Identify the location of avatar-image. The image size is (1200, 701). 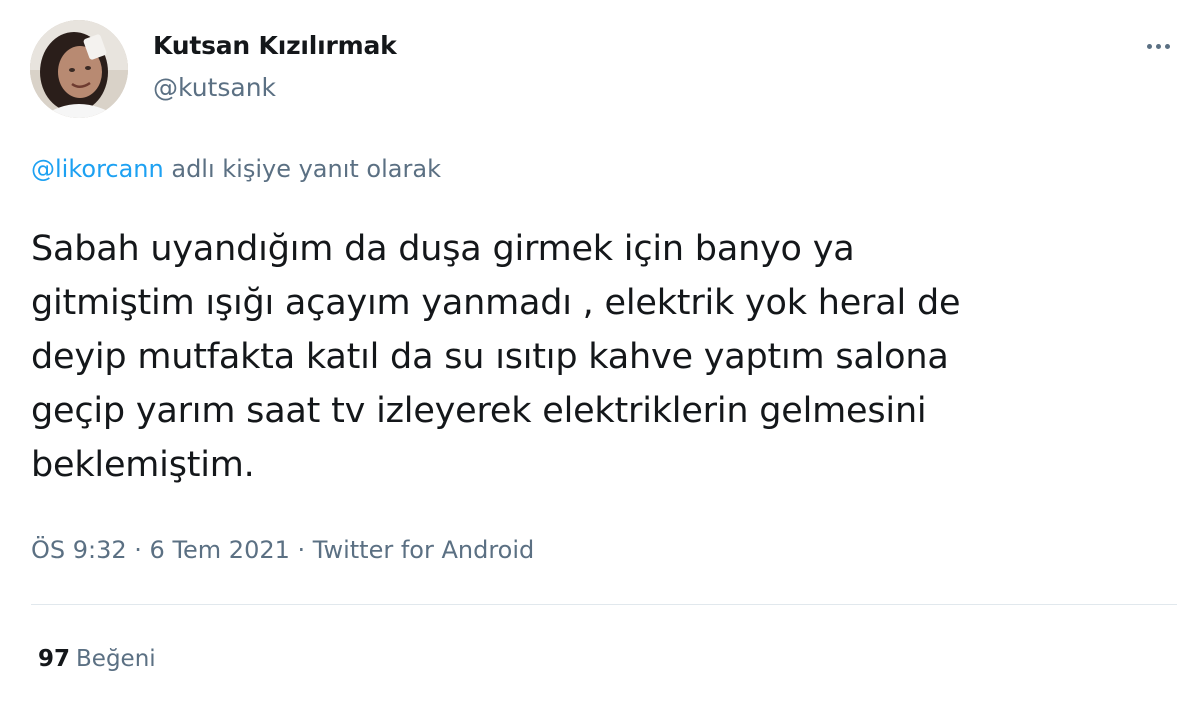
(79, 69).